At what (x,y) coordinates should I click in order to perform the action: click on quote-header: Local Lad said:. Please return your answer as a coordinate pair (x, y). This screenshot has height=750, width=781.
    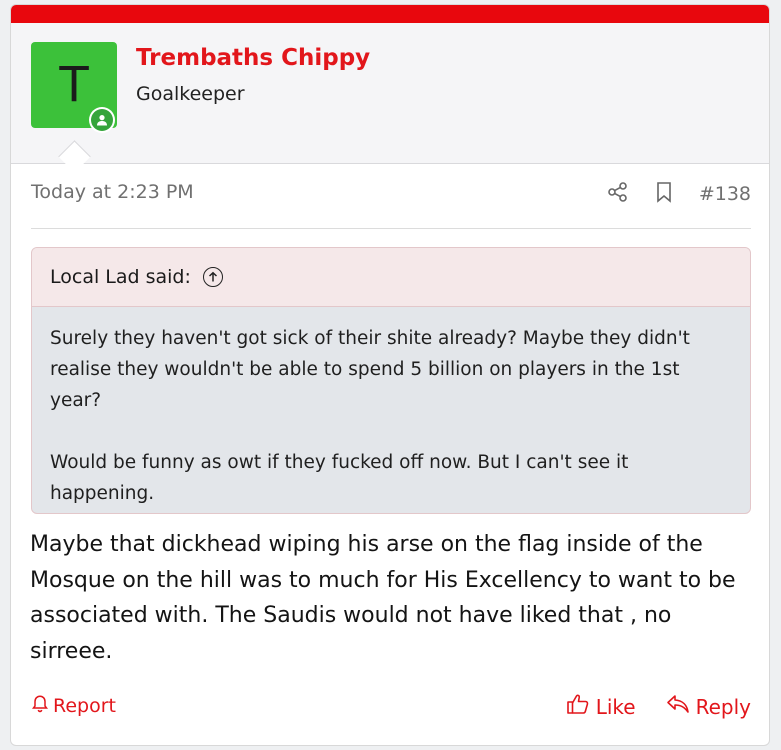
    Looking at the image, I should click on (391, 277).